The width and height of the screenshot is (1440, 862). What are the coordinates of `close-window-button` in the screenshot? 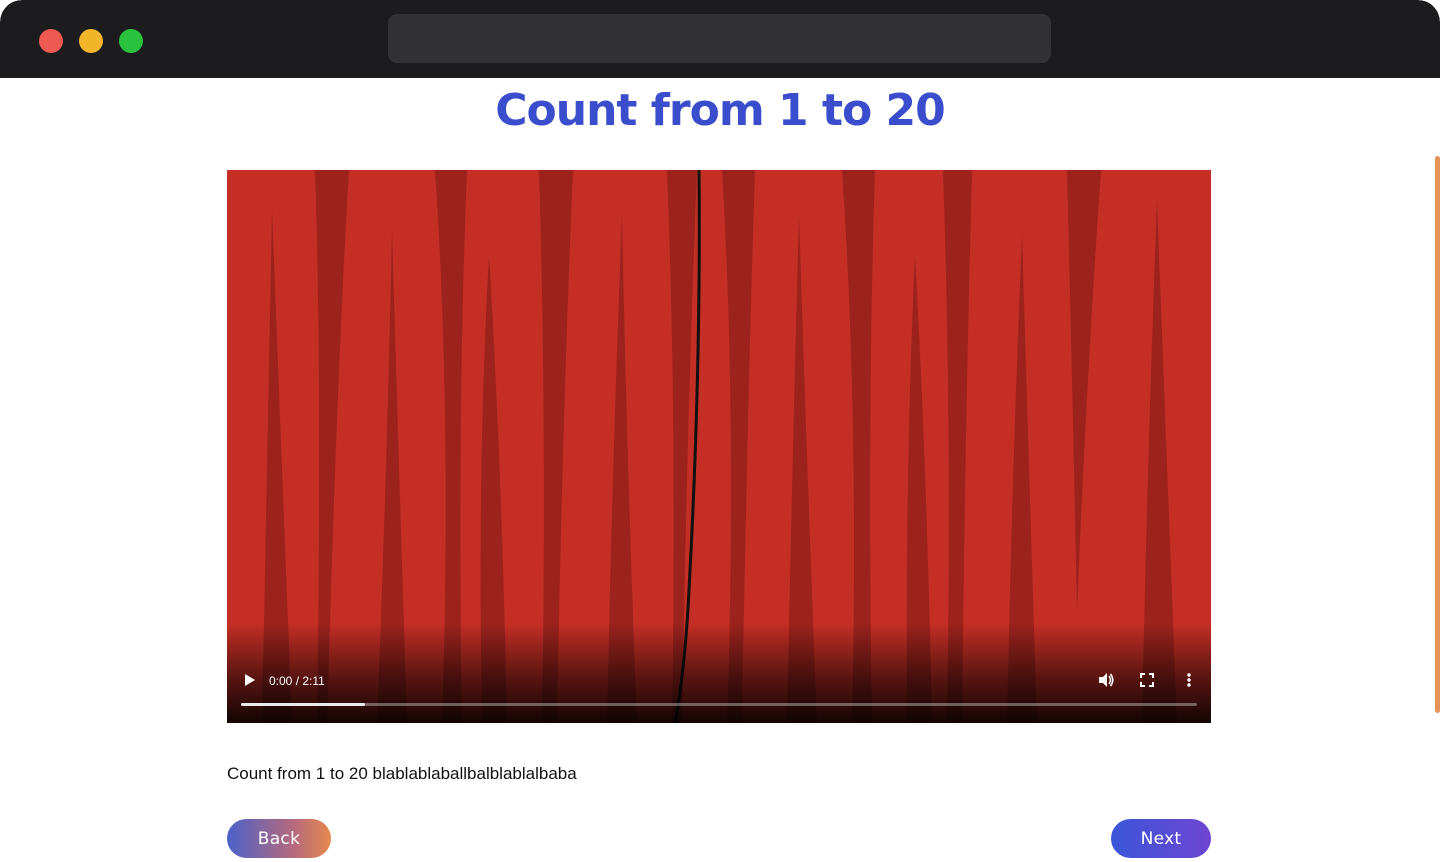 It's located at (51, 41).